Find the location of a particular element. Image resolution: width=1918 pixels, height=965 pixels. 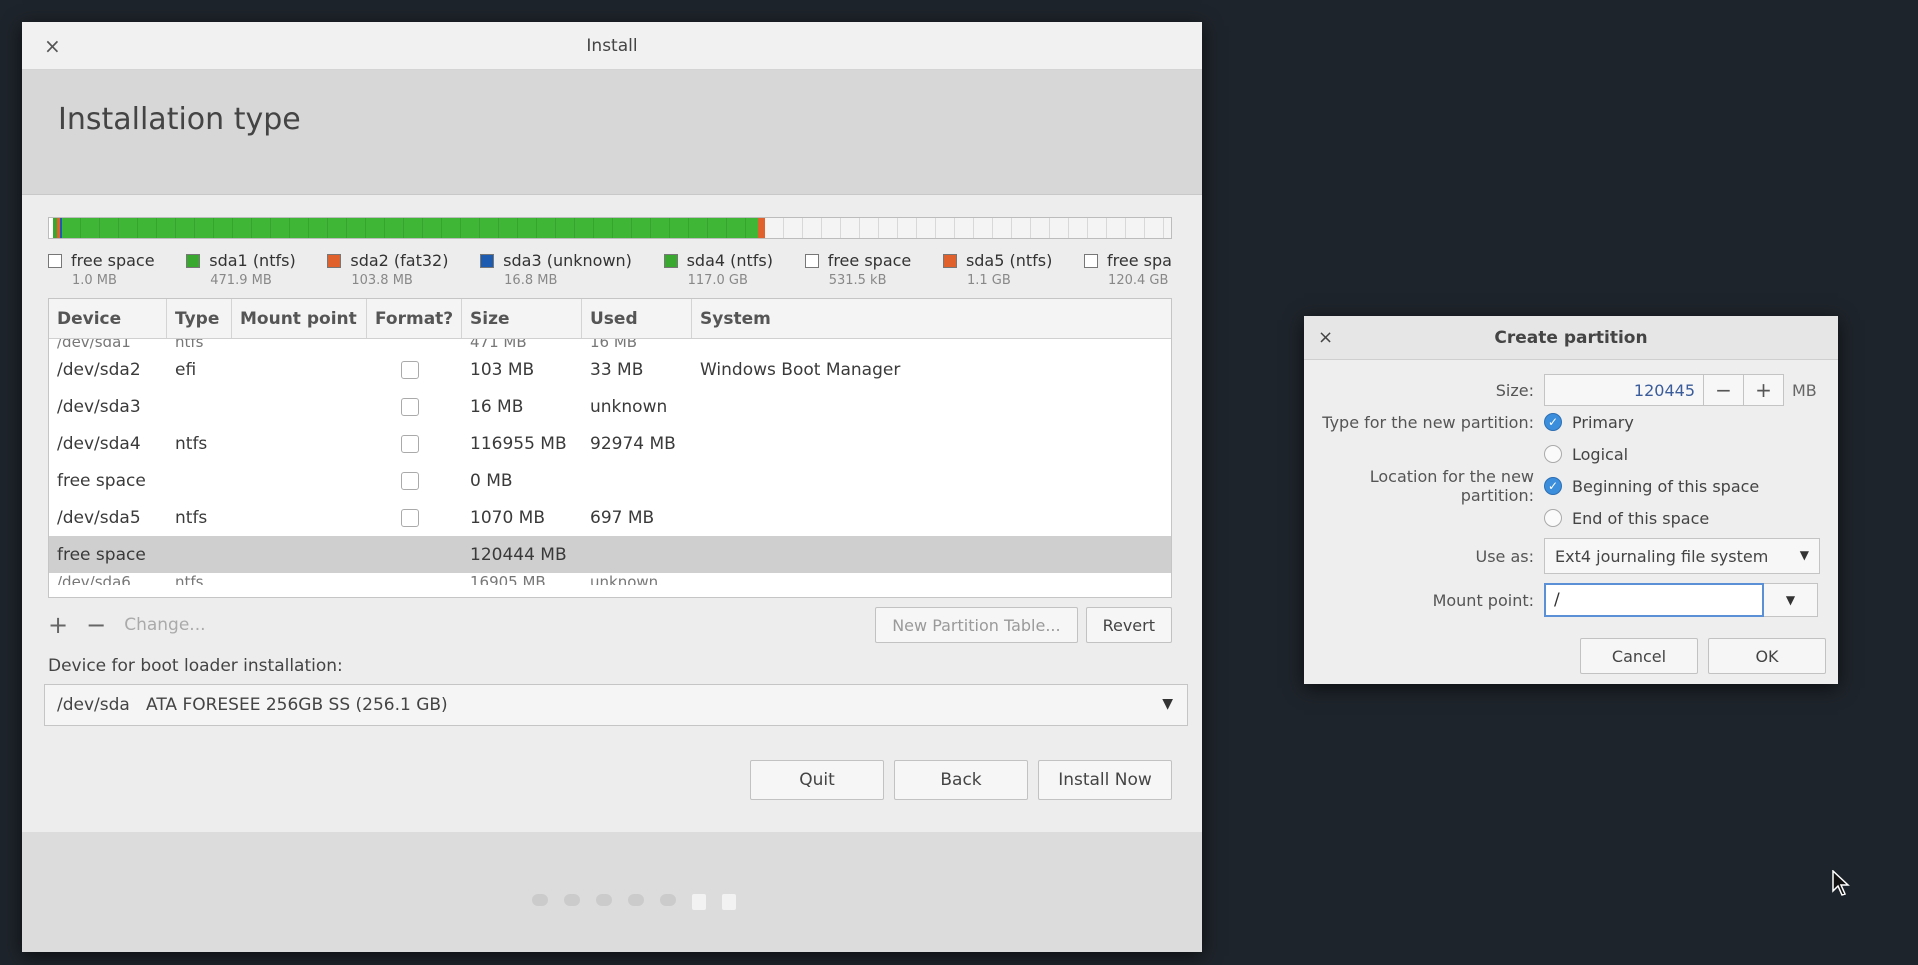

type-logical-row: Logical is located at coordinates (1571, 454).